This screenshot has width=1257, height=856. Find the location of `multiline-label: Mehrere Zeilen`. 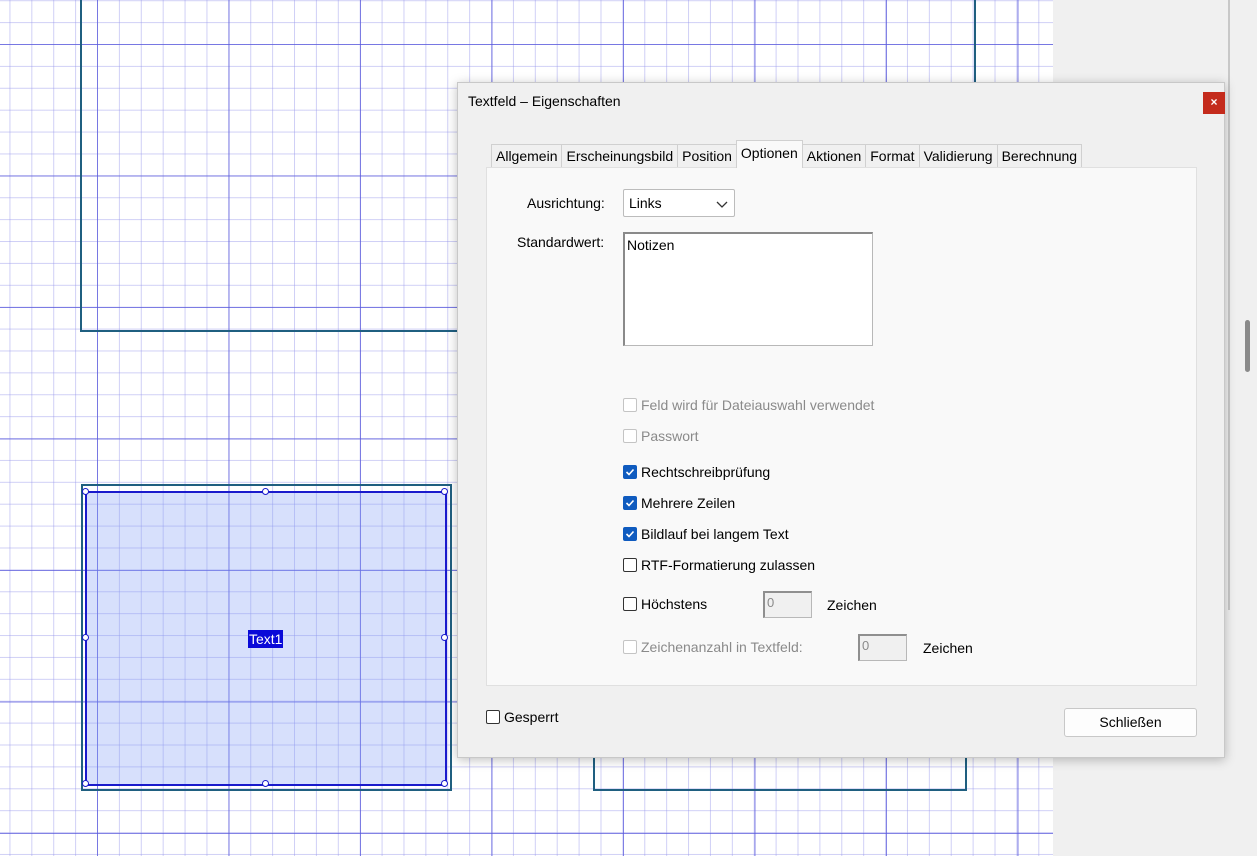

multiline-label: Mehrere Zeilen is located at coordinates (688, 503).